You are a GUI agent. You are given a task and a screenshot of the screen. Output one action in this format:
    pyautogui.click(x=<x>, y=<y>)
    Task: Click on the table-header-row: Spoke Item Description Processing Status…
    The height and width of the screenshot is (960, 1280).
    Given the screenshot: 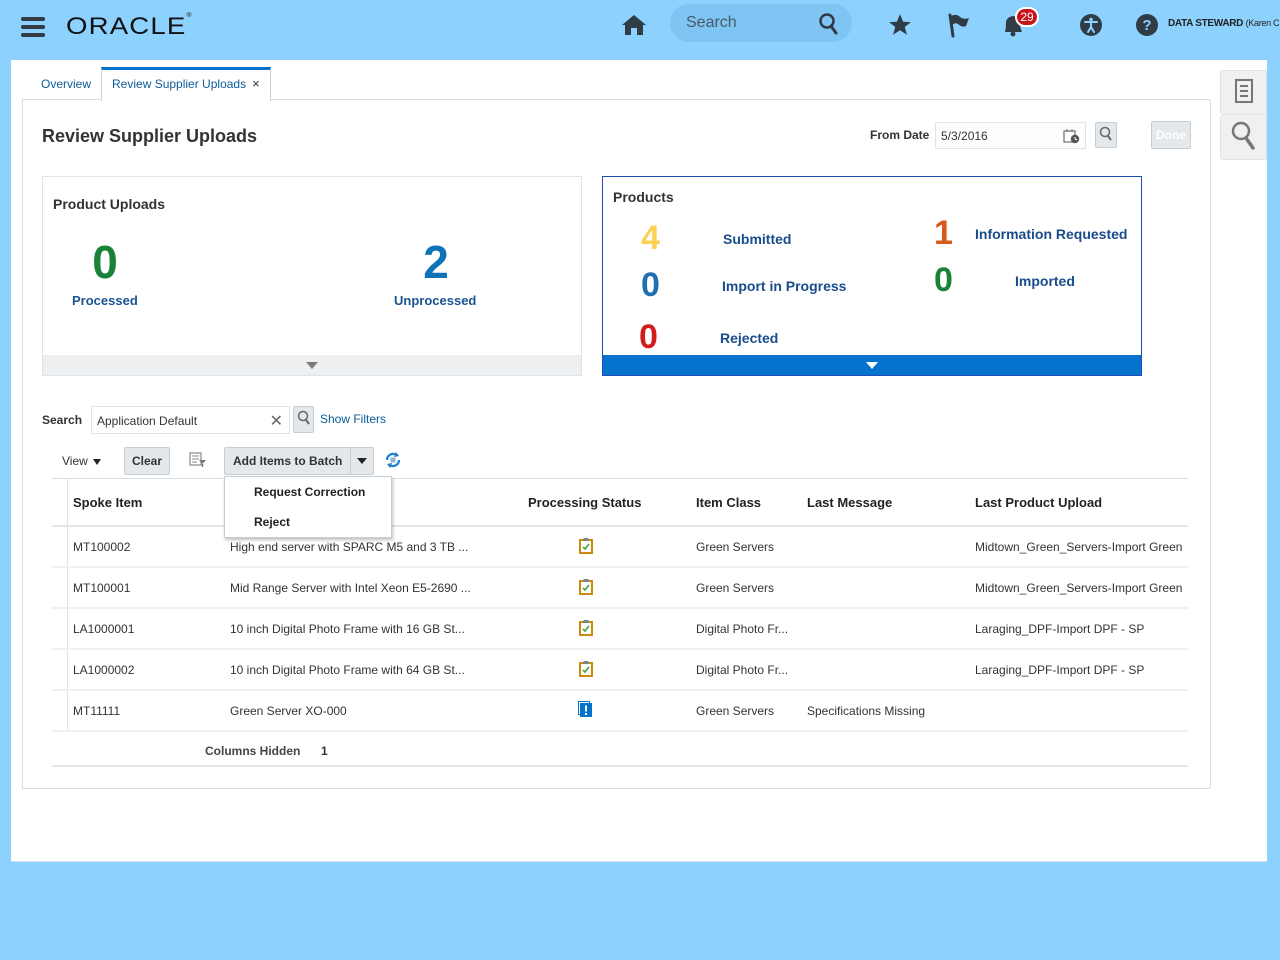 What is the action you would take?
    pyautogui.click(x=620, y=502)
    